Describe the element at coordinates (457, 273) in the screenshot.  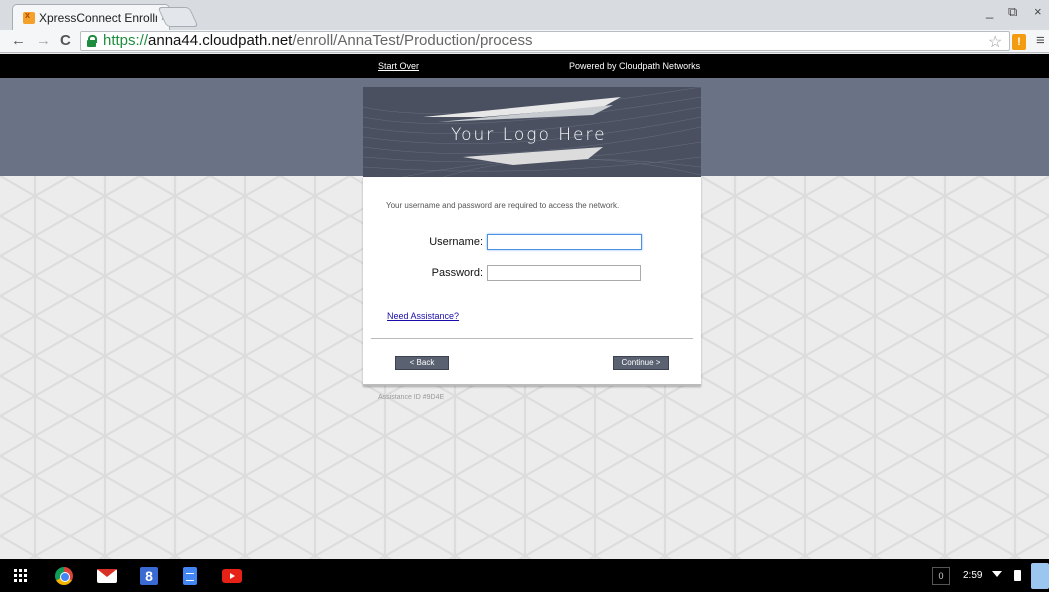
I see `password-label: Password:` at that location.